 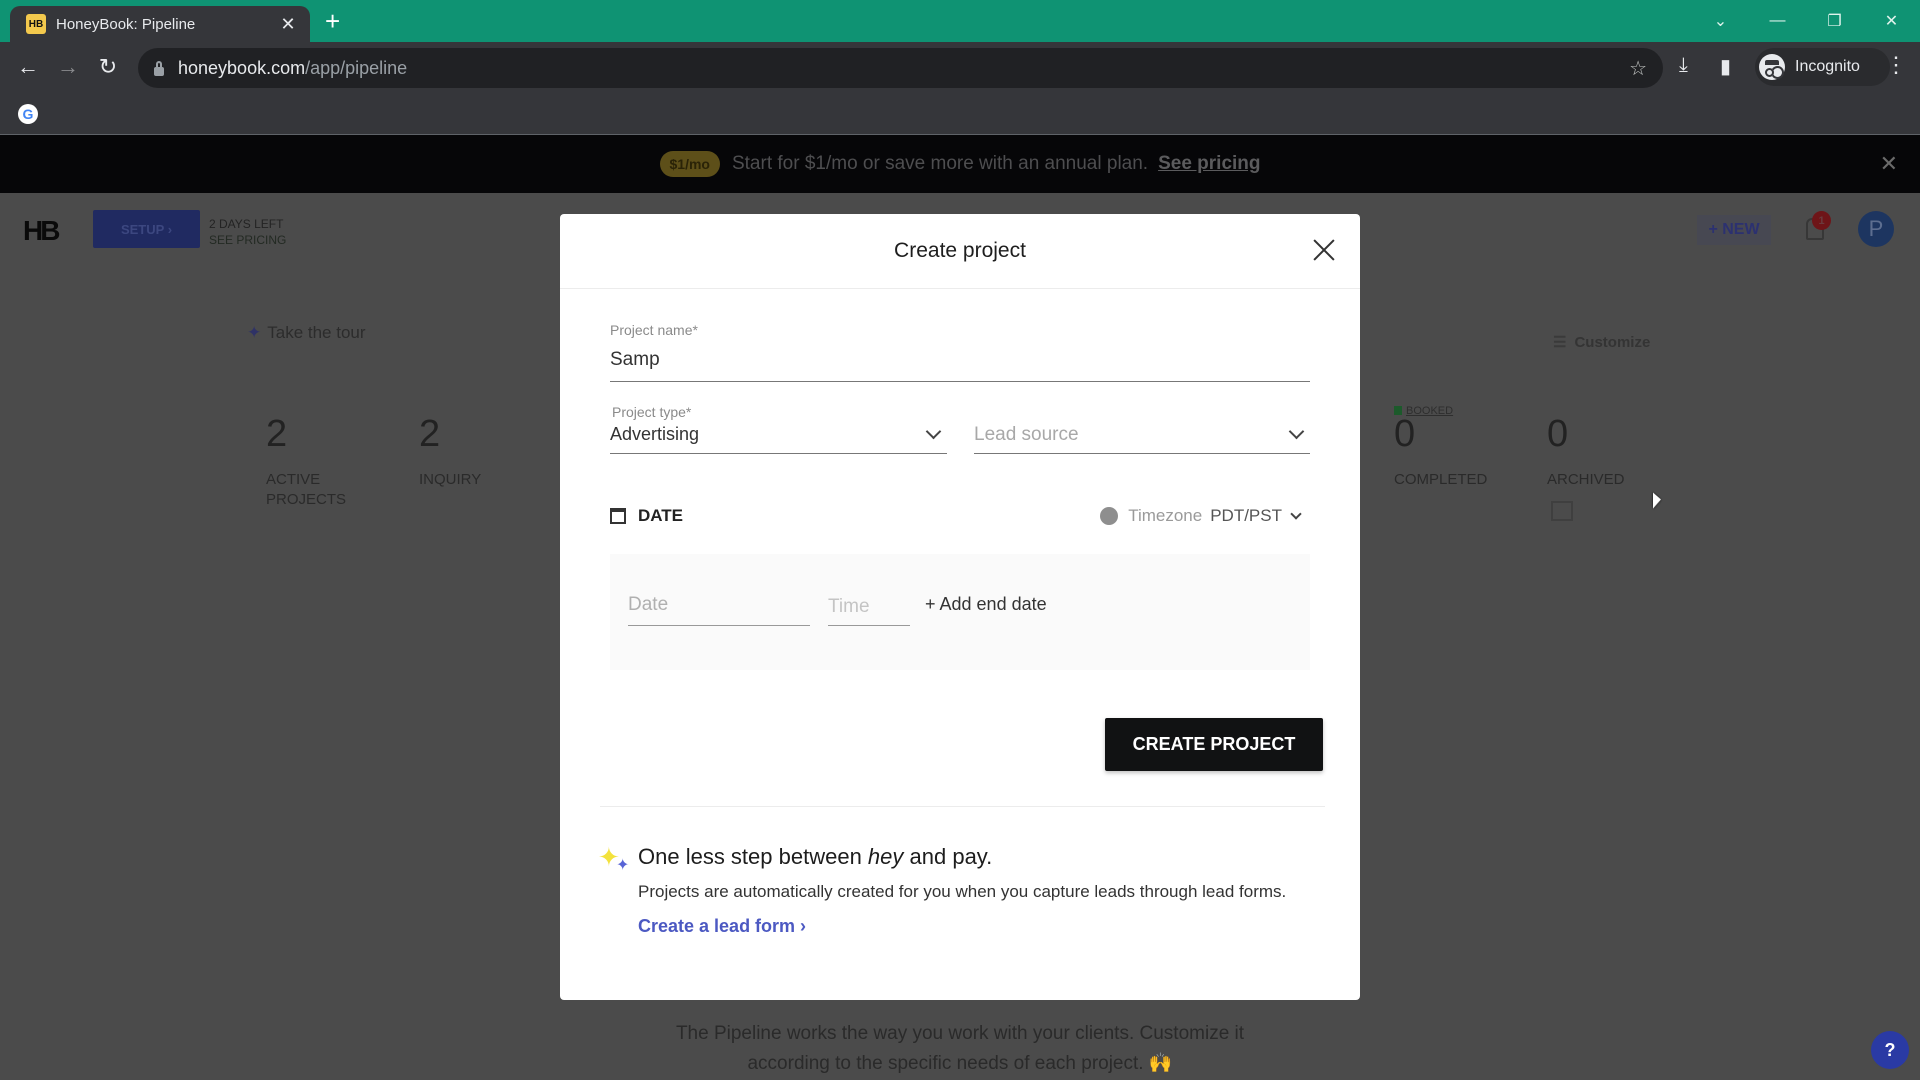 I want to click on incognito-label: Incognito, so click(x=1827, y=66).